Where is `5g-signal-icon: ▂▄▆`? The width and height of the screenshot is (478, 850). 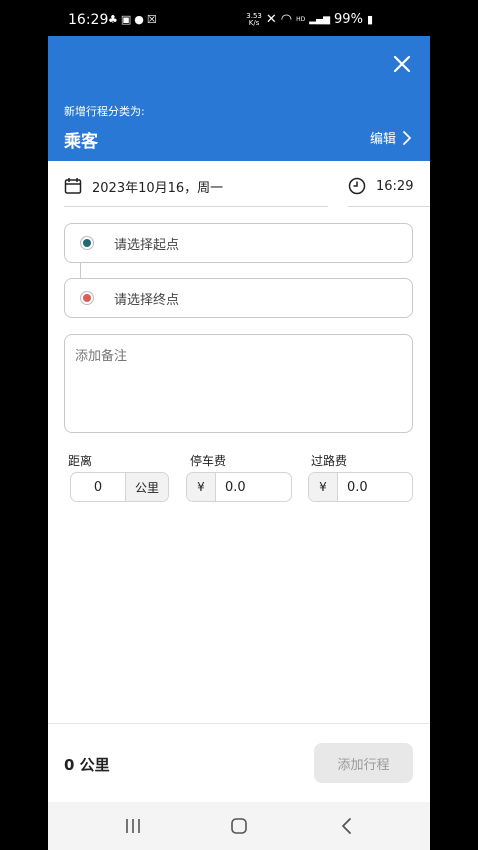
5g-signal-icon: ▂▄▆ is located at coordinates (320, 19).